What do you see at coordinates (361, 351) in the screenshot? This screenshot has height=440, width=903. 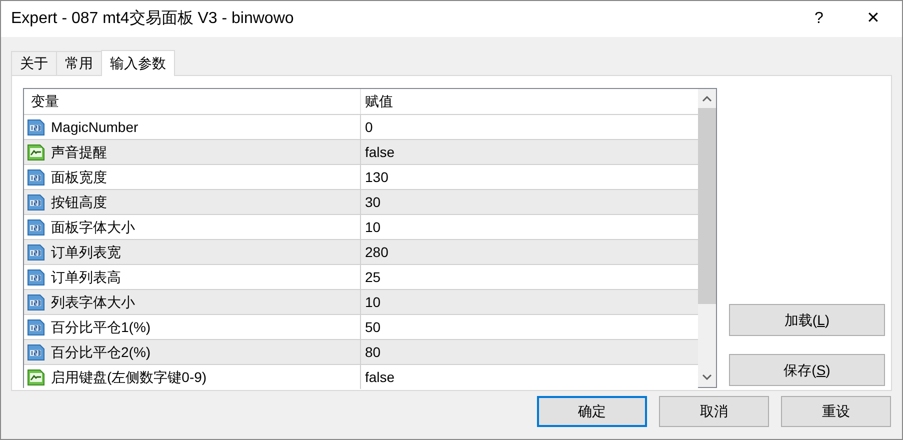 I see `table-row: 百分比平仓2(%) 80` at bounding box center [361, 351].